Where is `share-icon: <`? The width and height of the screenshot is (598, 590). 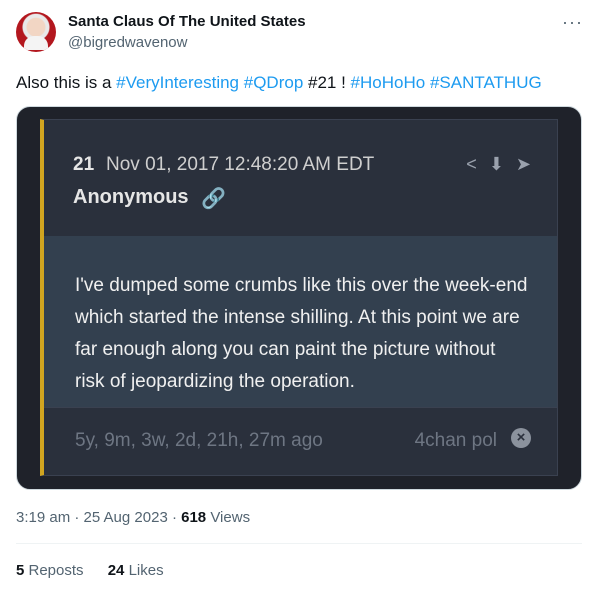 share-icon: < is located at coordinates (471, 164).